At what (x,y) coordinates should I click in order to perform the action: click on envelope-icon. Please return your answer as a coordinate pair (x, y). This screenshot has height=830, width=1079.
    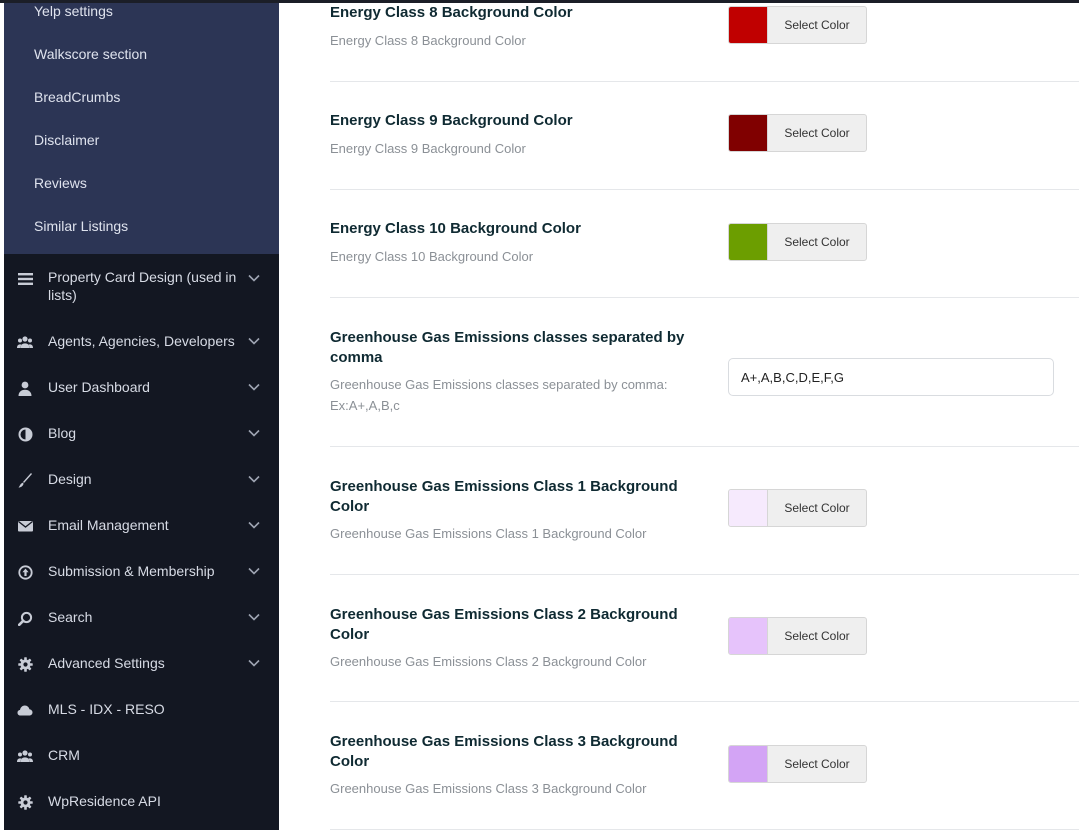
    Looking at the image, I should click on (25, 526).